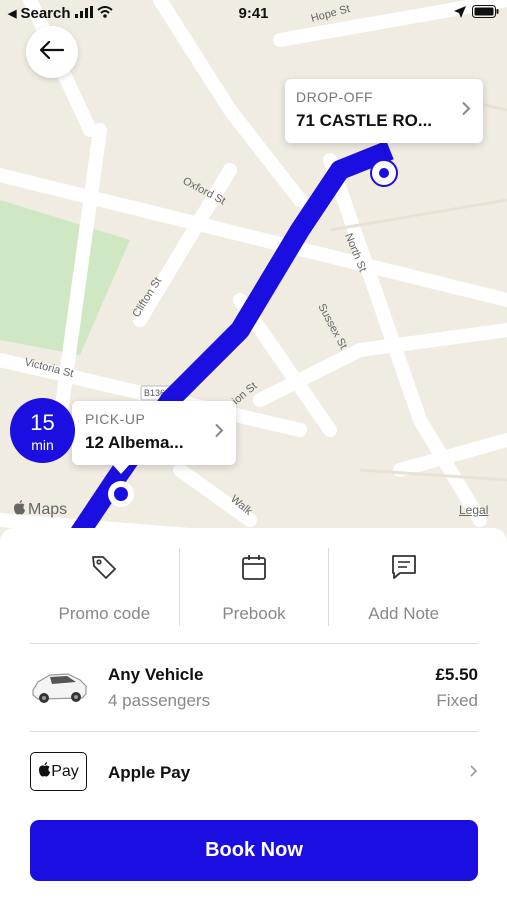 The height and width of the screenshot is (900, 507). What do you see at coordinates (456, 674) in the screenshot?
I see `fare-price: £5.50` at bounding box center [456, 674].